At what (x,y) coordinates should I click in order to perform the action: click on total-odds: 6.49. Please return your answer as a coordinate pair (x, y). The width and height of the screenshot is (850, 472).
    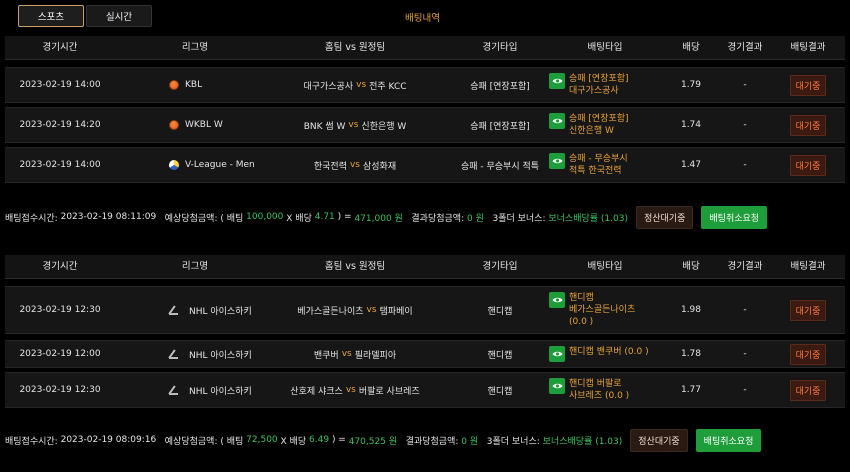
    Looking at the image, I should click on (319, 440).